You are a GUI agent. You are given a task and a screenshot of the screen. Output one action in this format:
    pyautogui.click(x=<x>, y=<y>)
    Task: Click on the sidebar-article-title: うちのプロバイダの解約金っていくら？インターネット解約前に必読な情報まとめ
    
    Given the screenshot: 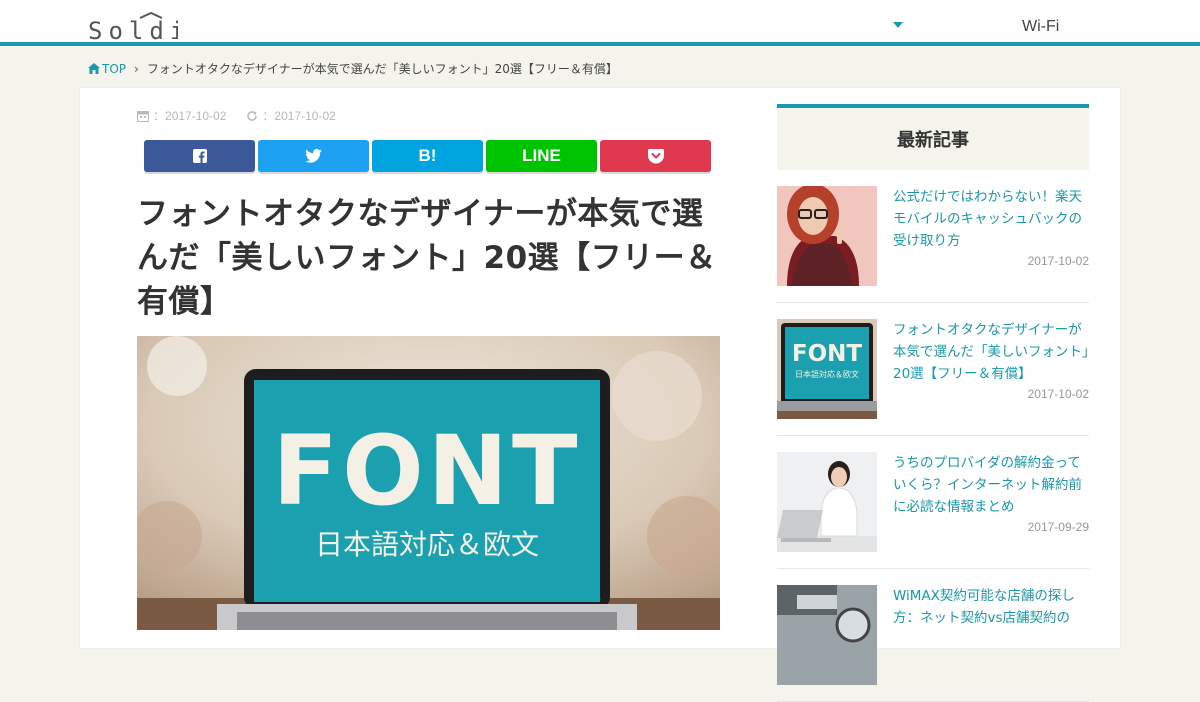 What is the action you would take?
    pyautogui.click(x=991, y=485)
    